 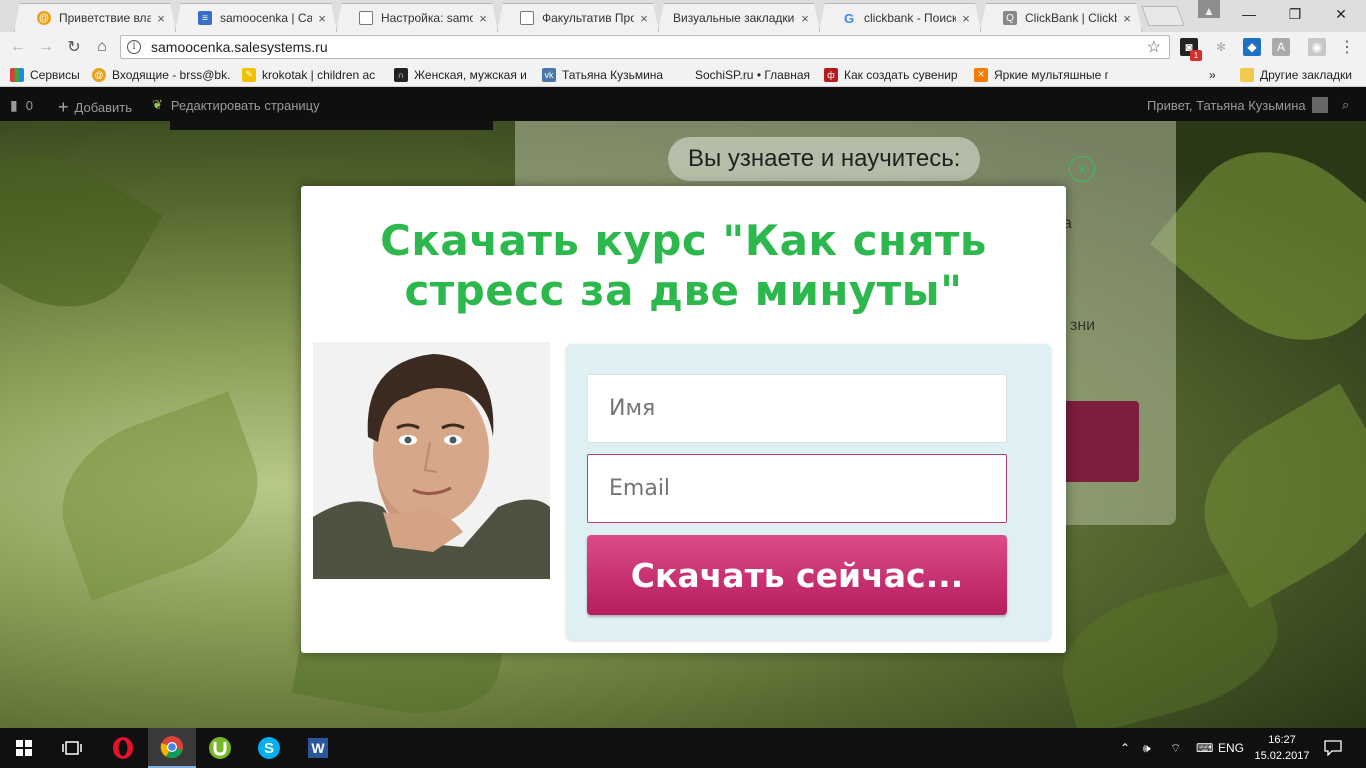 What do you see at coordinates (1341, 14) in the screenshot?
I see `close-window-button: ✕` at bounding box center [1341, 14].